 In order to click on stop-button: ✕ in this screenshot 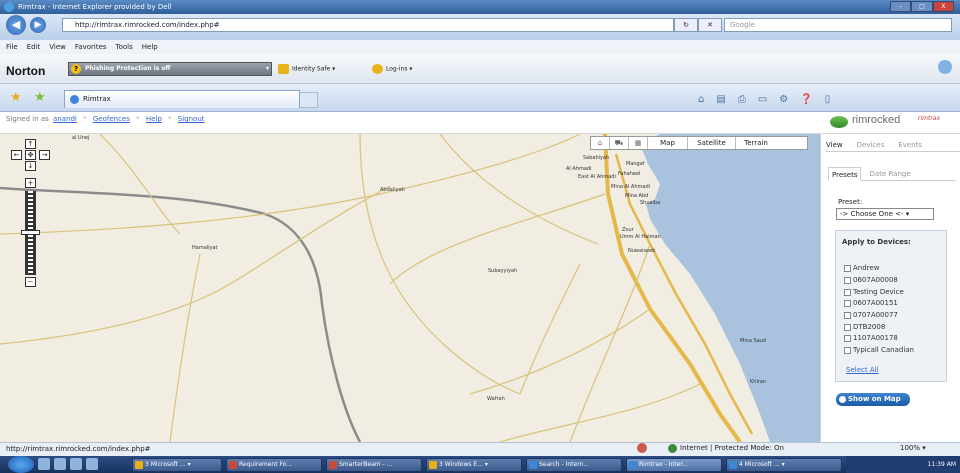, I will do `click(710, 25)`.